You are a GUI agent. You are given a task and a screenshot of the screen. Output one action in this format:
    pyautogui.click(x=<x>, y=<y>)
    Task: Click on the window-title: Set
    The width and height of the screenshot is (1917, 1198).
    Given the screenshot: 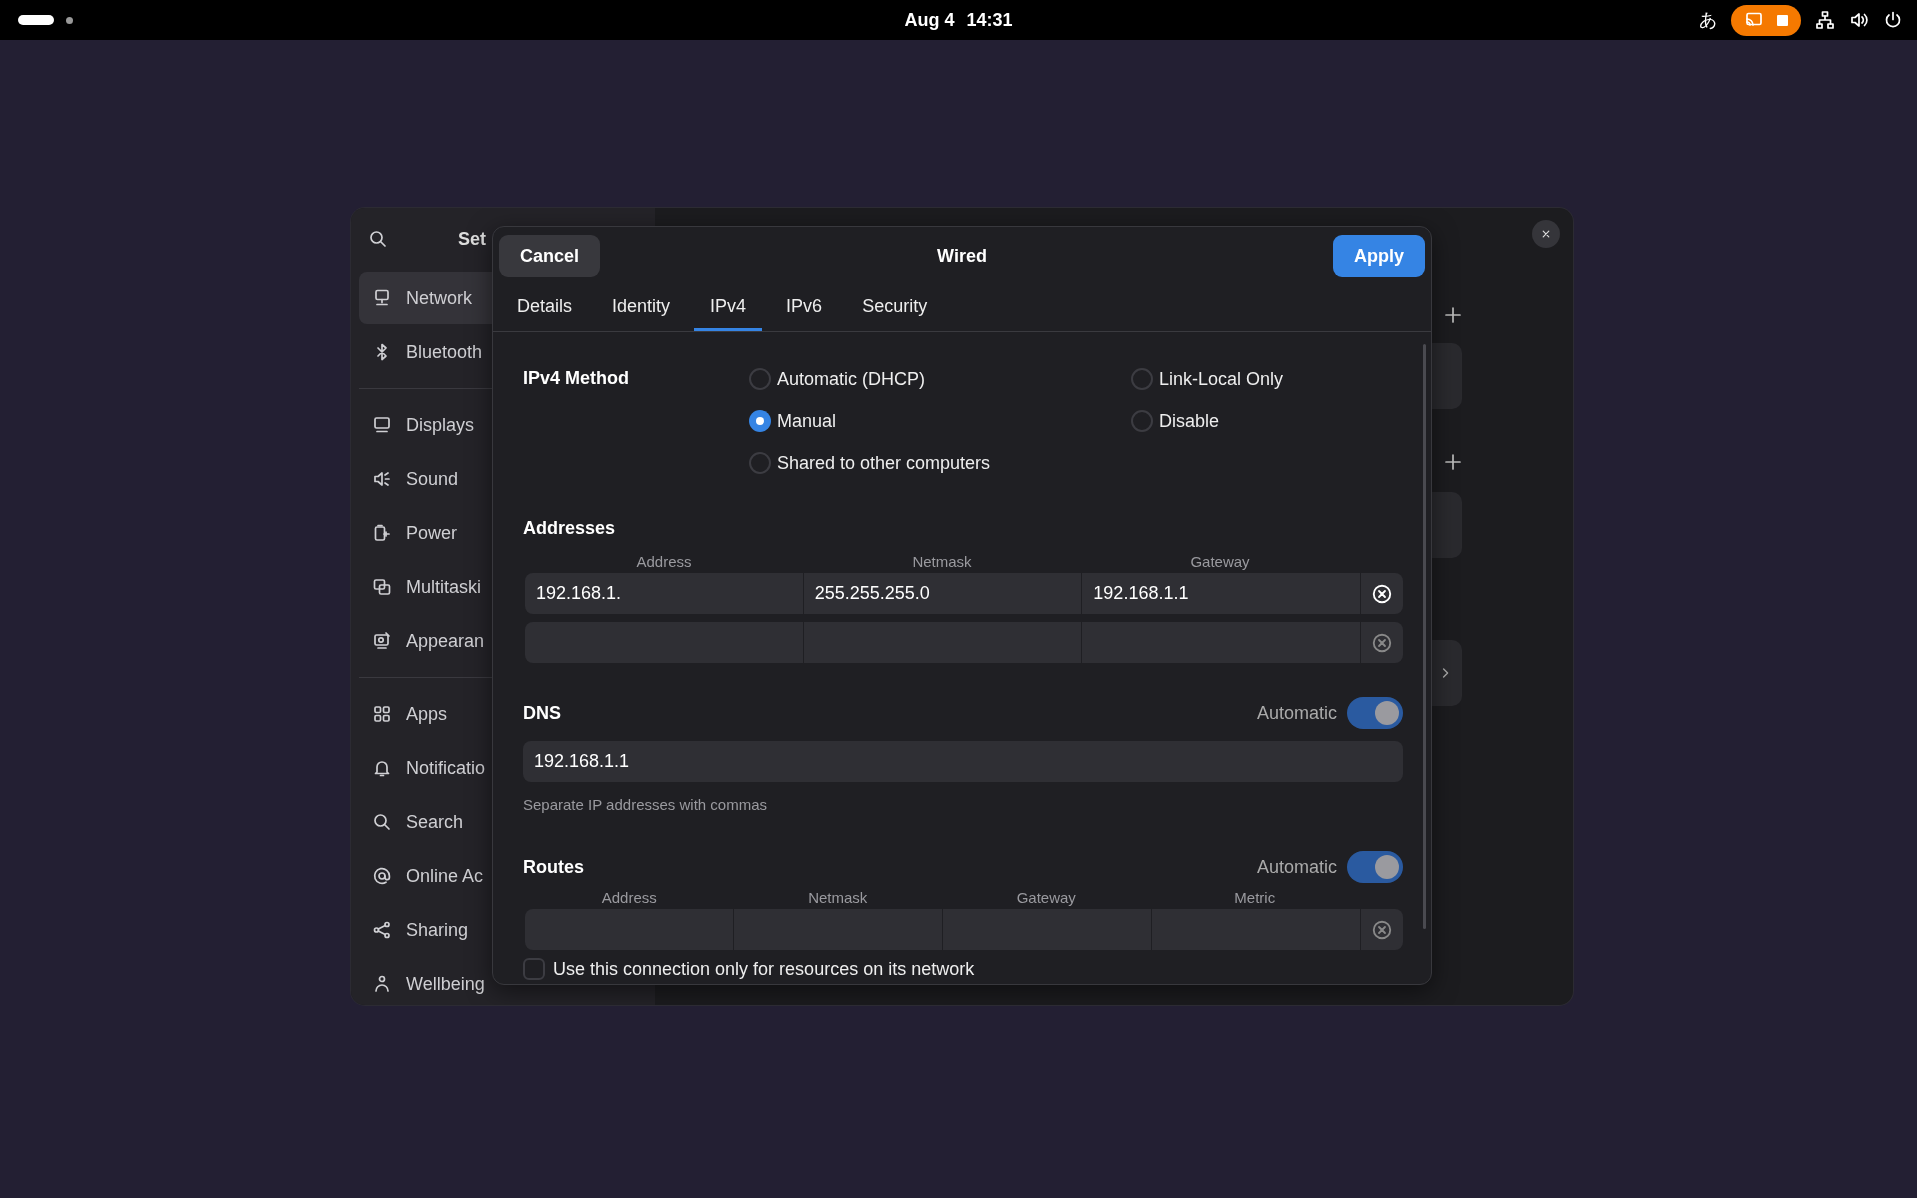 What is the action you would take?
    pyautogui.click(x=472, y=239)
    